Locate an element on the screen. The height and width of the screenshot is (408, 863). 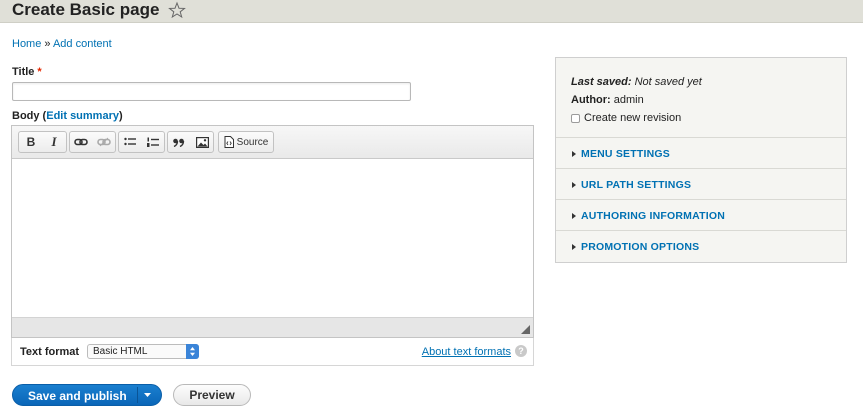
link-icon is located at coordinates (81, 142).